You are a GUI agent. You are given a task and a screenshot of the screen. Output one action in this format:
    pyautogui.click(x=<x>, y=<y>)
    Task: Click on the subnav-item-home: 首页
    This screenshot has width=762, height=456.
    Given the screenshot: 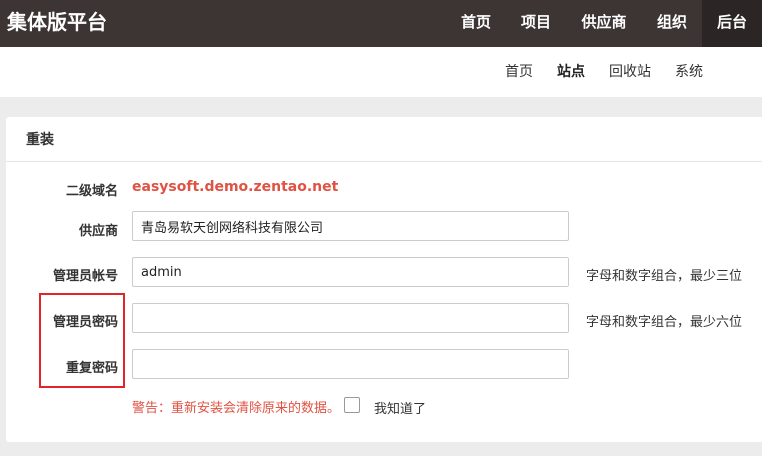 What is the action you would take?
    pyautogui.click(x=519, y=72)
    